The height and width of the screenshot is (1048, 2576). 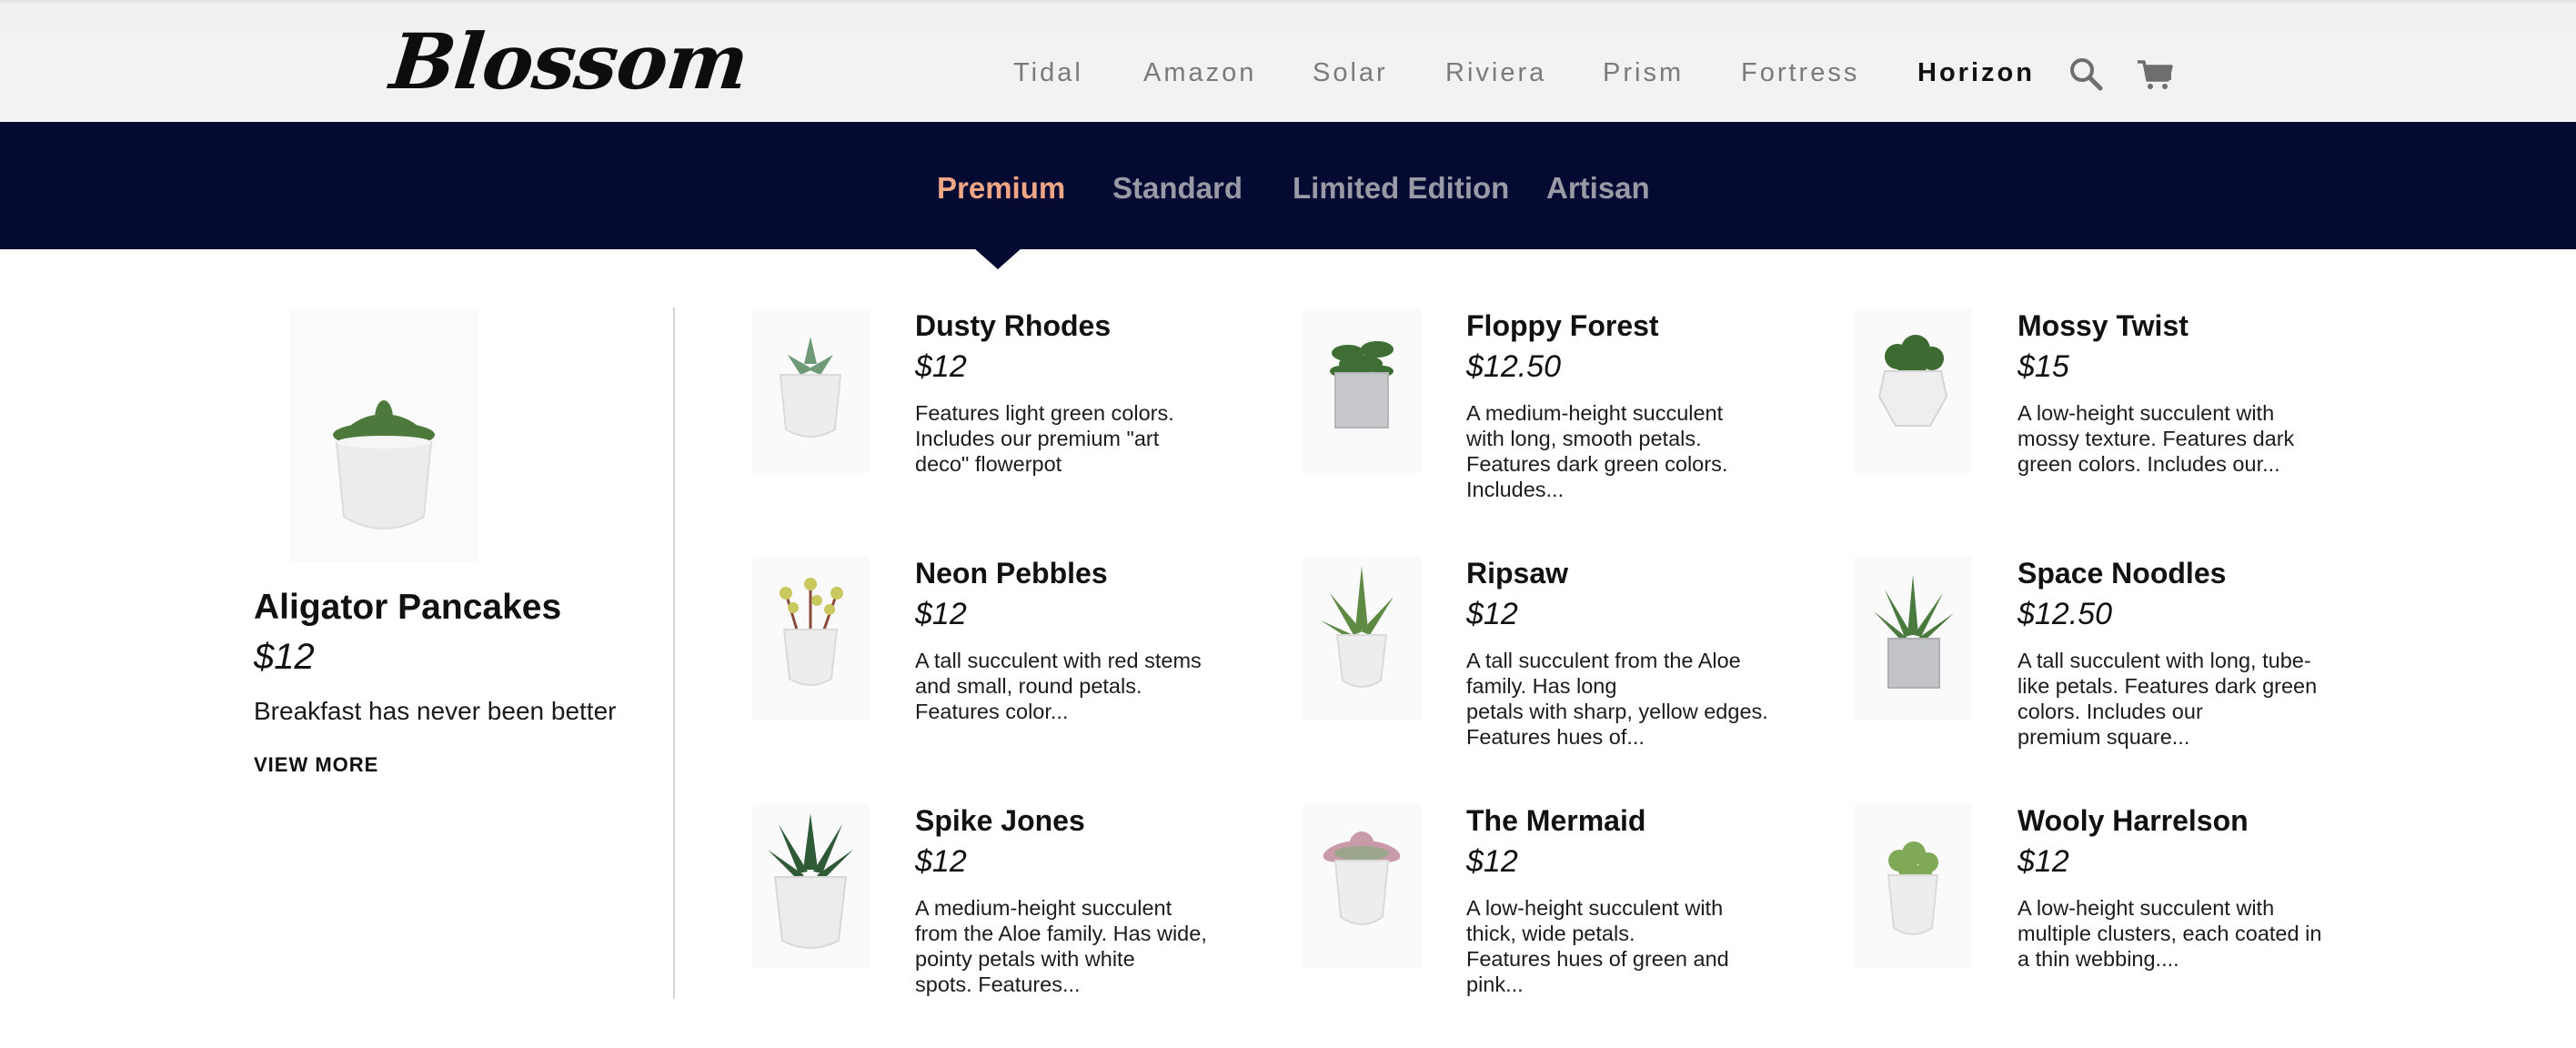 I want to click on nav-item-horizon: Horizon, so click(x=1976, y=73).